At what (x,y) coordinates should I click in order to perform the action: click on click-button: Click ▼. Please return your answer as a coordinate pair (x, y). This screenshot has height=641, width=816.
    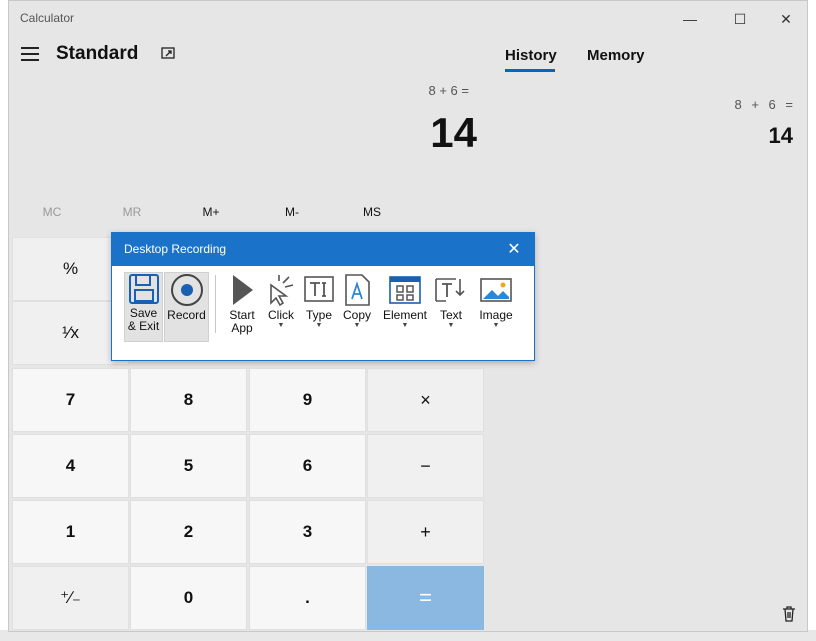
    Looking at the image, I should click on (281, 309).